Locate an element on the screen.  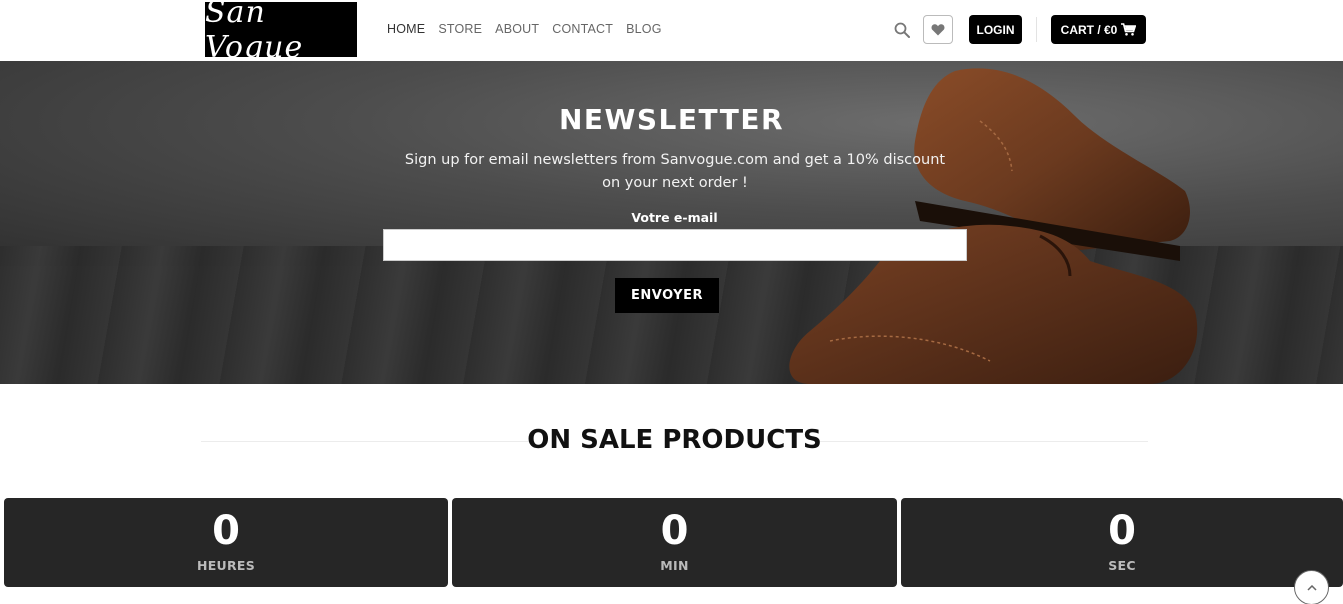
chevron-up-icon is located at coordinates (1311, 587).